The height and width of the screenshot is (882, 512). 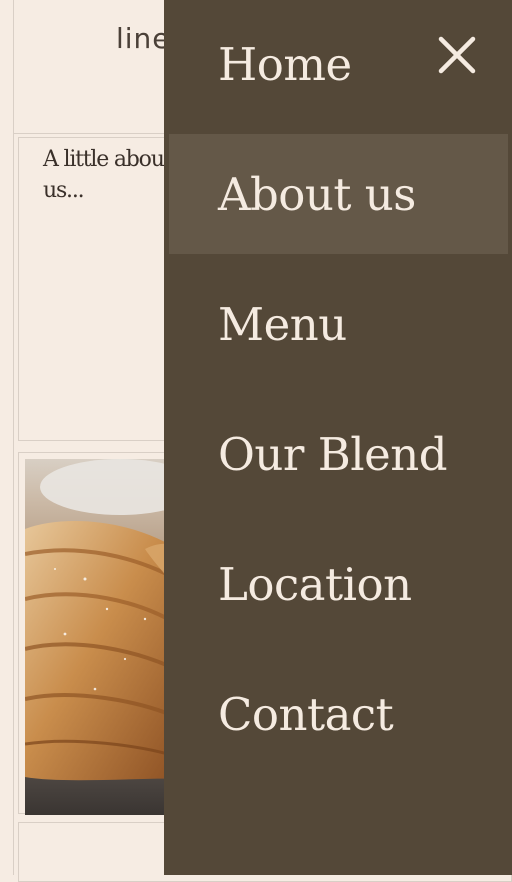 I want to click on menu-item-label: Home, so click(x=285, y=64).